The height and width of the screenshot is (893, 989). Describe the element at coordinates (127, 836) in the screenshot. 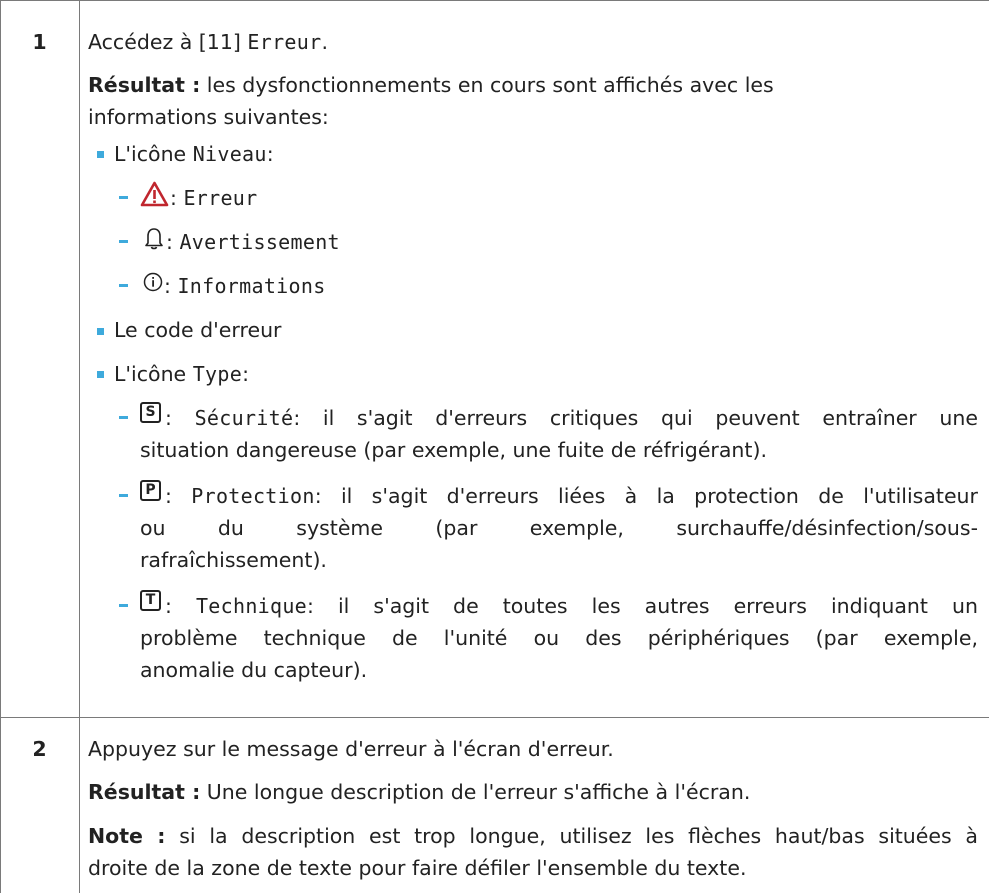

I see `note-label: Note :` at that location.